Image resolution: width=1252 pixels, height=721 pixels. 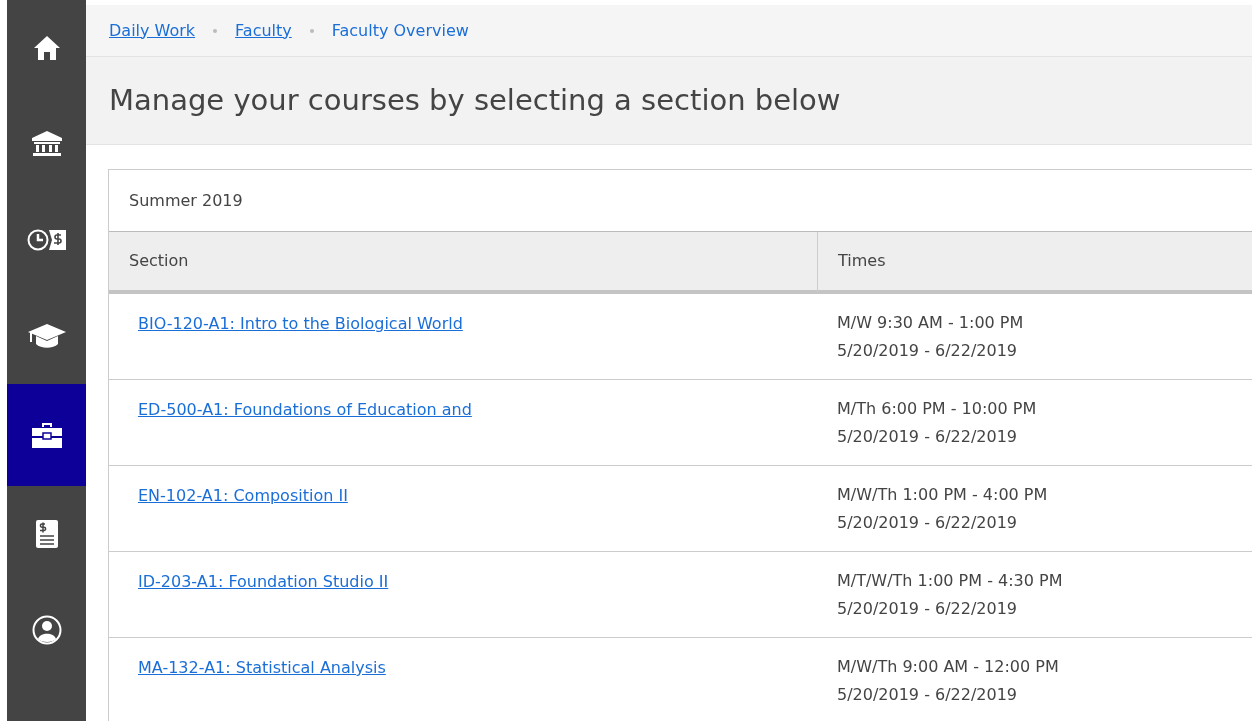 What do you see at coordinates (263, 30) in the screenshot?
I see `breadcrumb-link: Faculty` at bounding box center [263, 30].